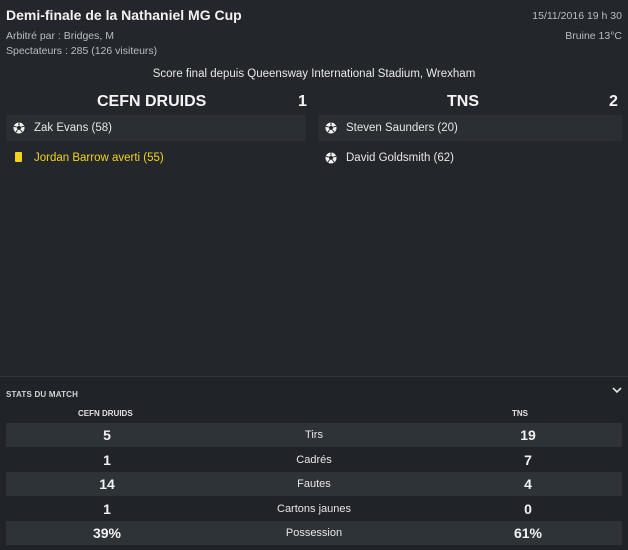  What do you see at coordinates (302, 101) in the screenshot?
I see `home-team-score: 1` at bounding box center [302, 101].